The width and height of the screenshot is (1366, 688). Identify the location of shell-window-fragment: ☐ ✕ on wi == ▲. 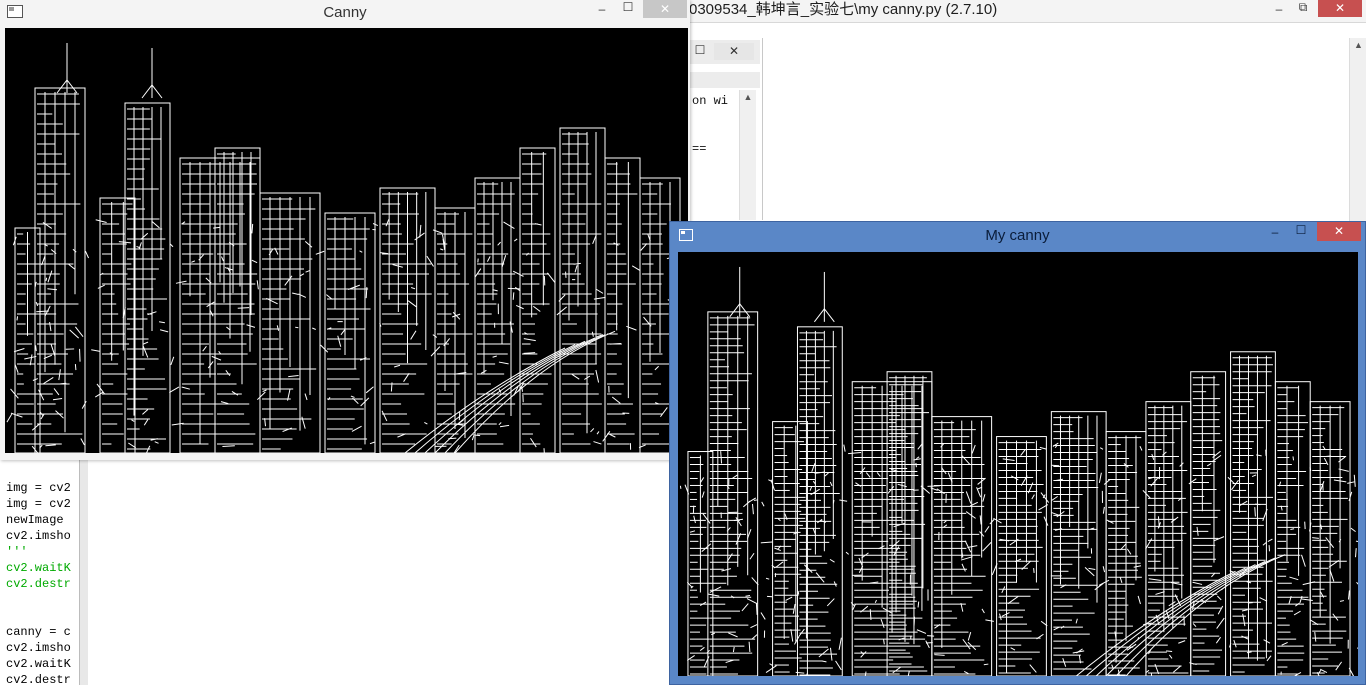
(725, 130).